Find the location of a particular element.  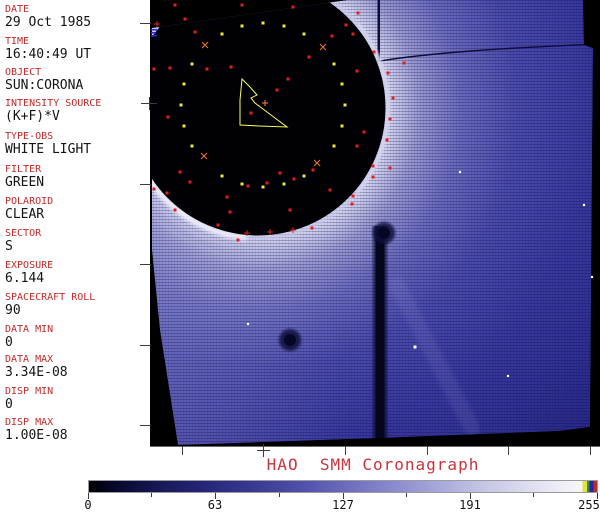

colorbar-tick-label: 0 is located at coordinates (88, 505).